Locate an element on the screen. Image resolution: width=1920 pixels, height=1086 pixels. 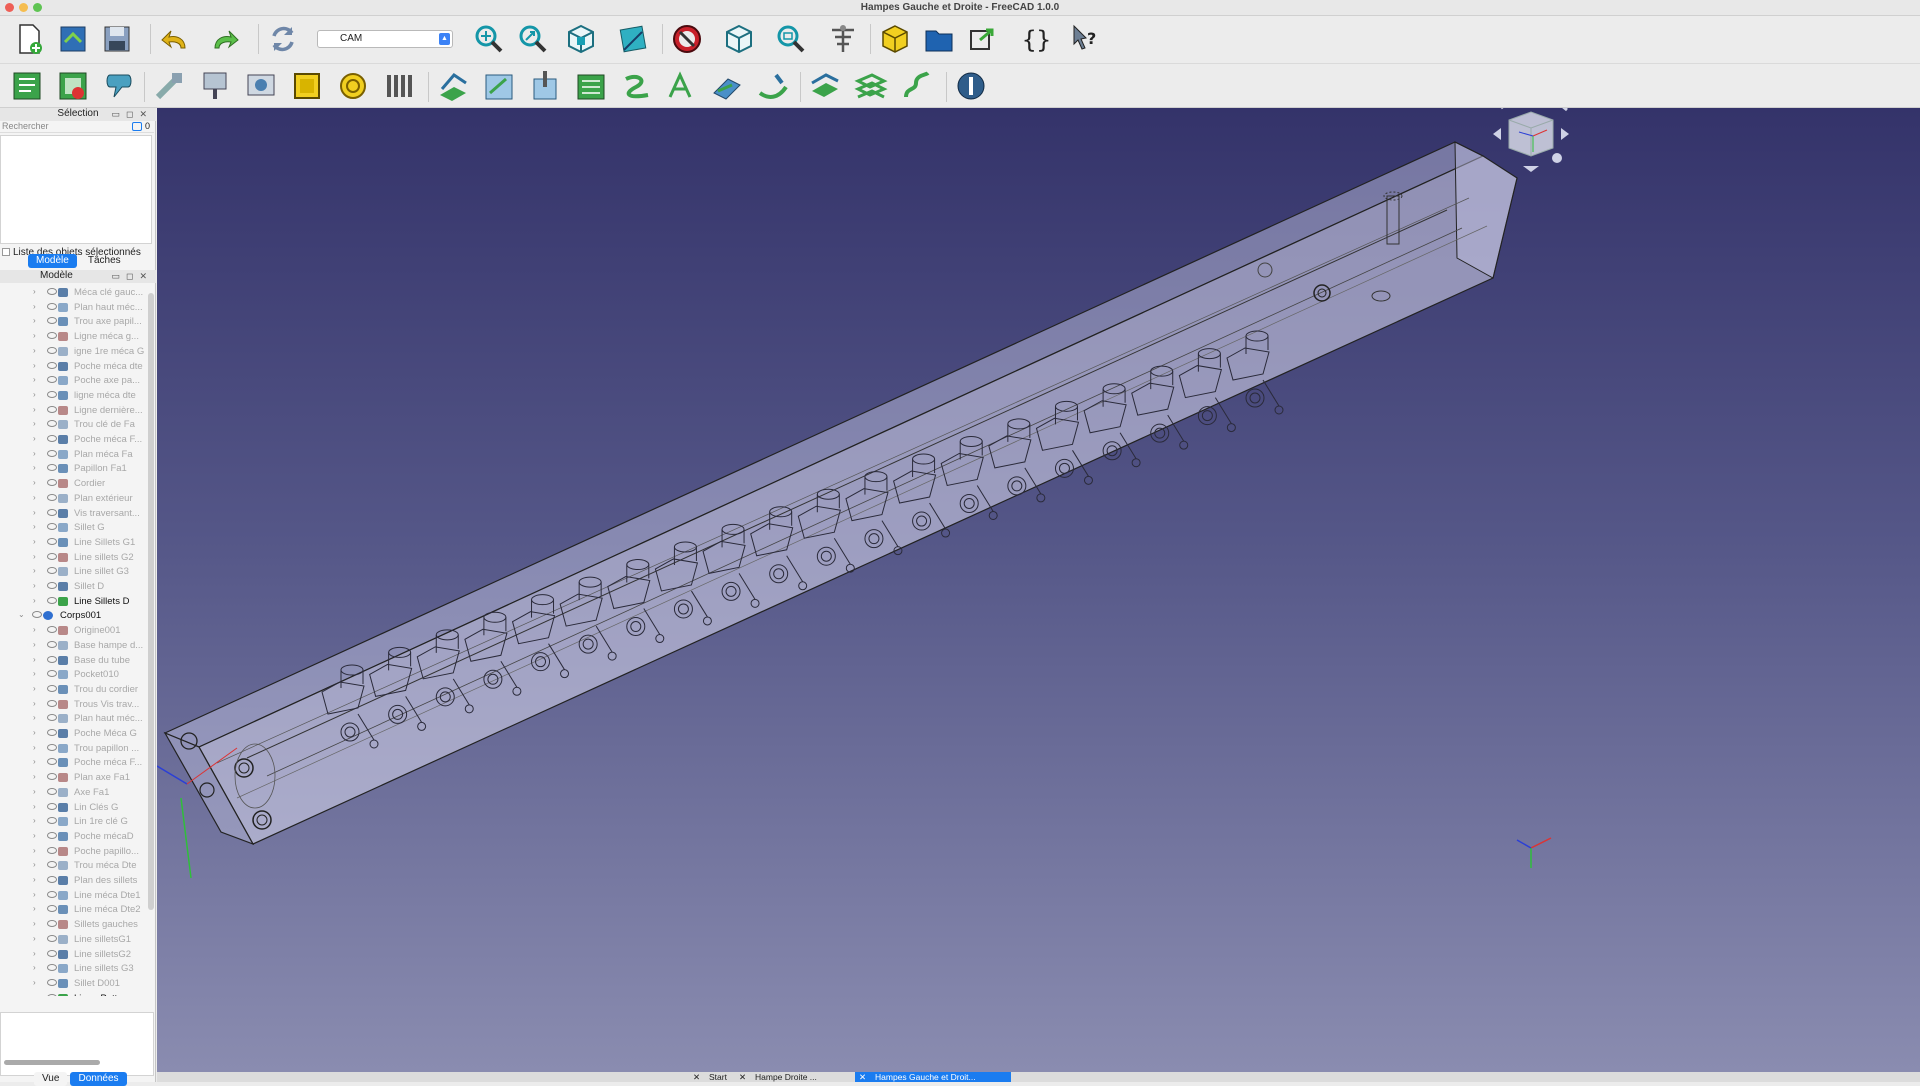
tree-item: › Poche Méca G is located at coordinates (75, 734).